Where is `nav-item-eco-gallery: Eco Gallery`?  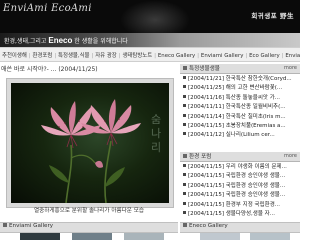
nav-item-eco-gallery: Eco Gallery is located at coordinates (264, 54).